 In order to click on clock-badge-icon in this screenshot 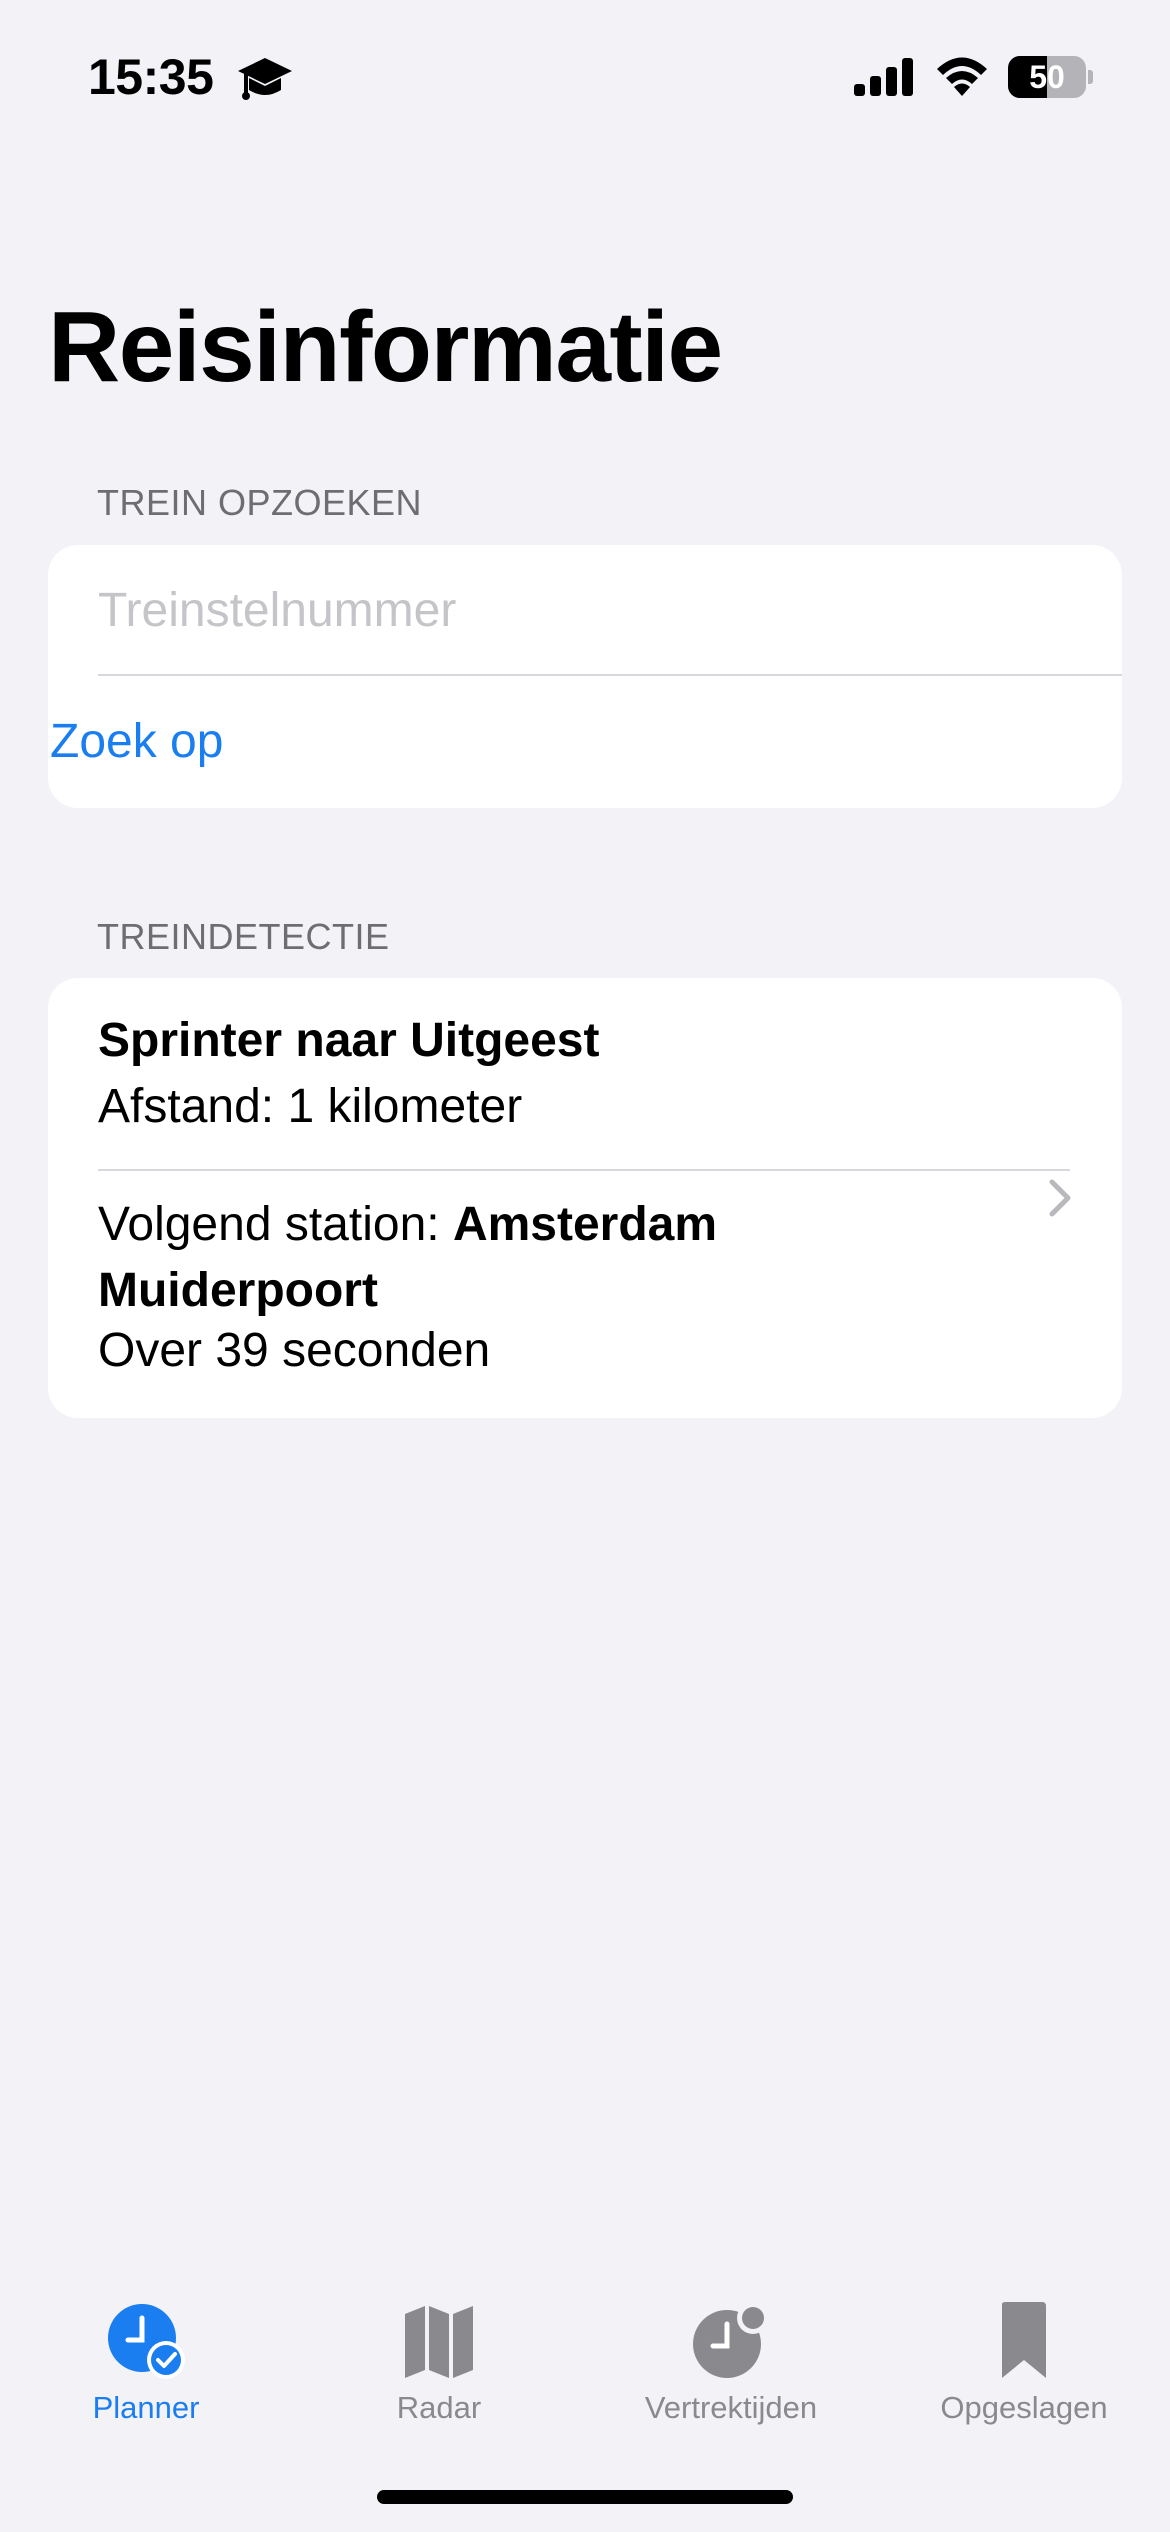, I will do `click(731, 2340)`.